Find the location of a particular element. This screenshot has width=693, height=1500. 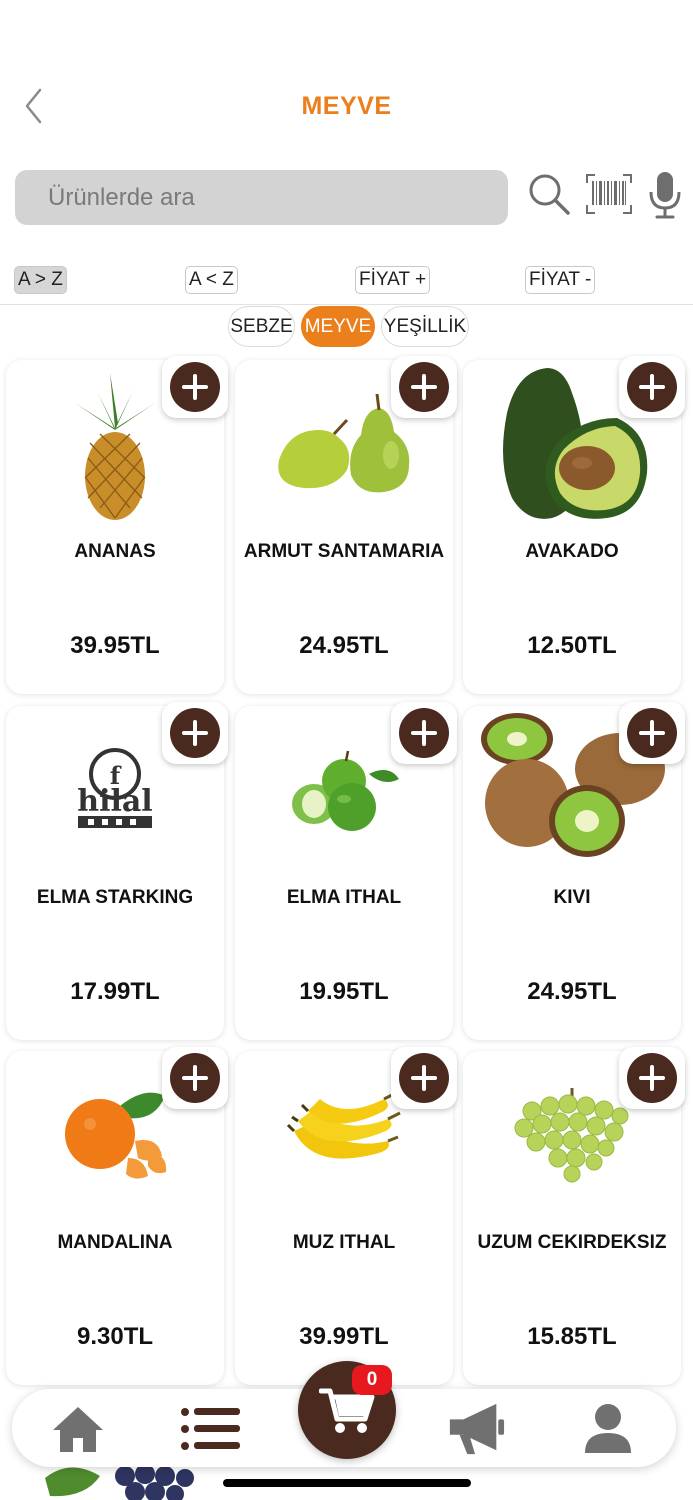

tab-yesillik: YEŞİLLİK is located at coordinates (425, 326).